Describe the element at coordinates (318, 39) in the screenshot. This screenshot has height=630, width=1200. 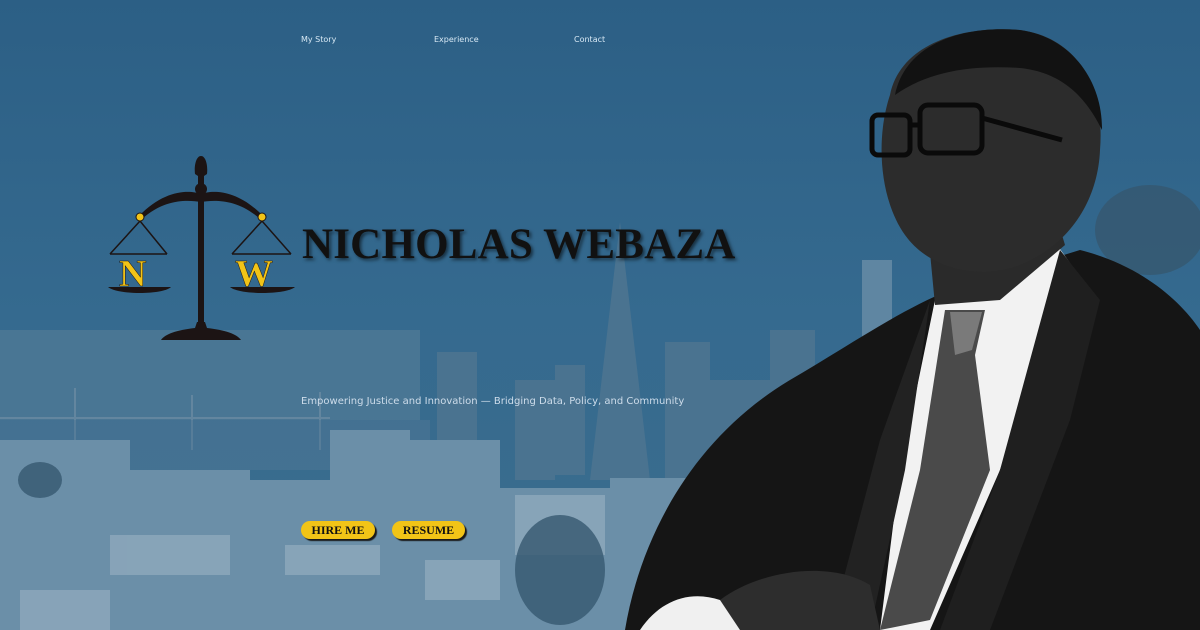
I see `nav-link-my-story: My Story` at that location.